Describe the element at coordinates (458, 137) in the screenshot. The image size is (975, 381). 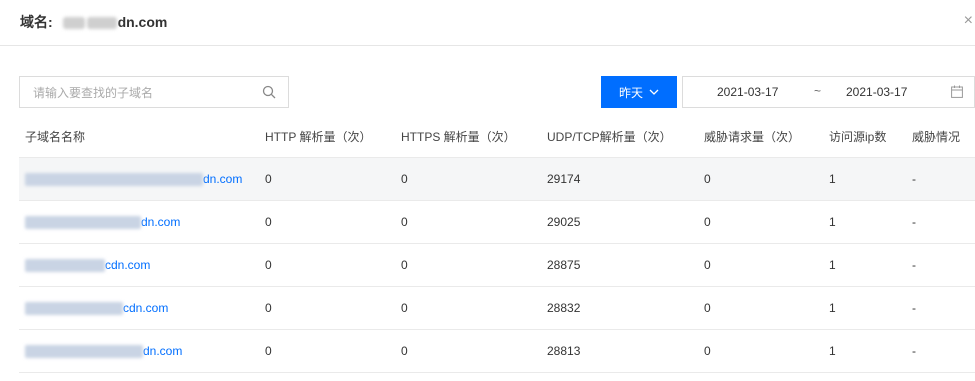
I see `column-header: HTTPS 解析量（次）` at that location.